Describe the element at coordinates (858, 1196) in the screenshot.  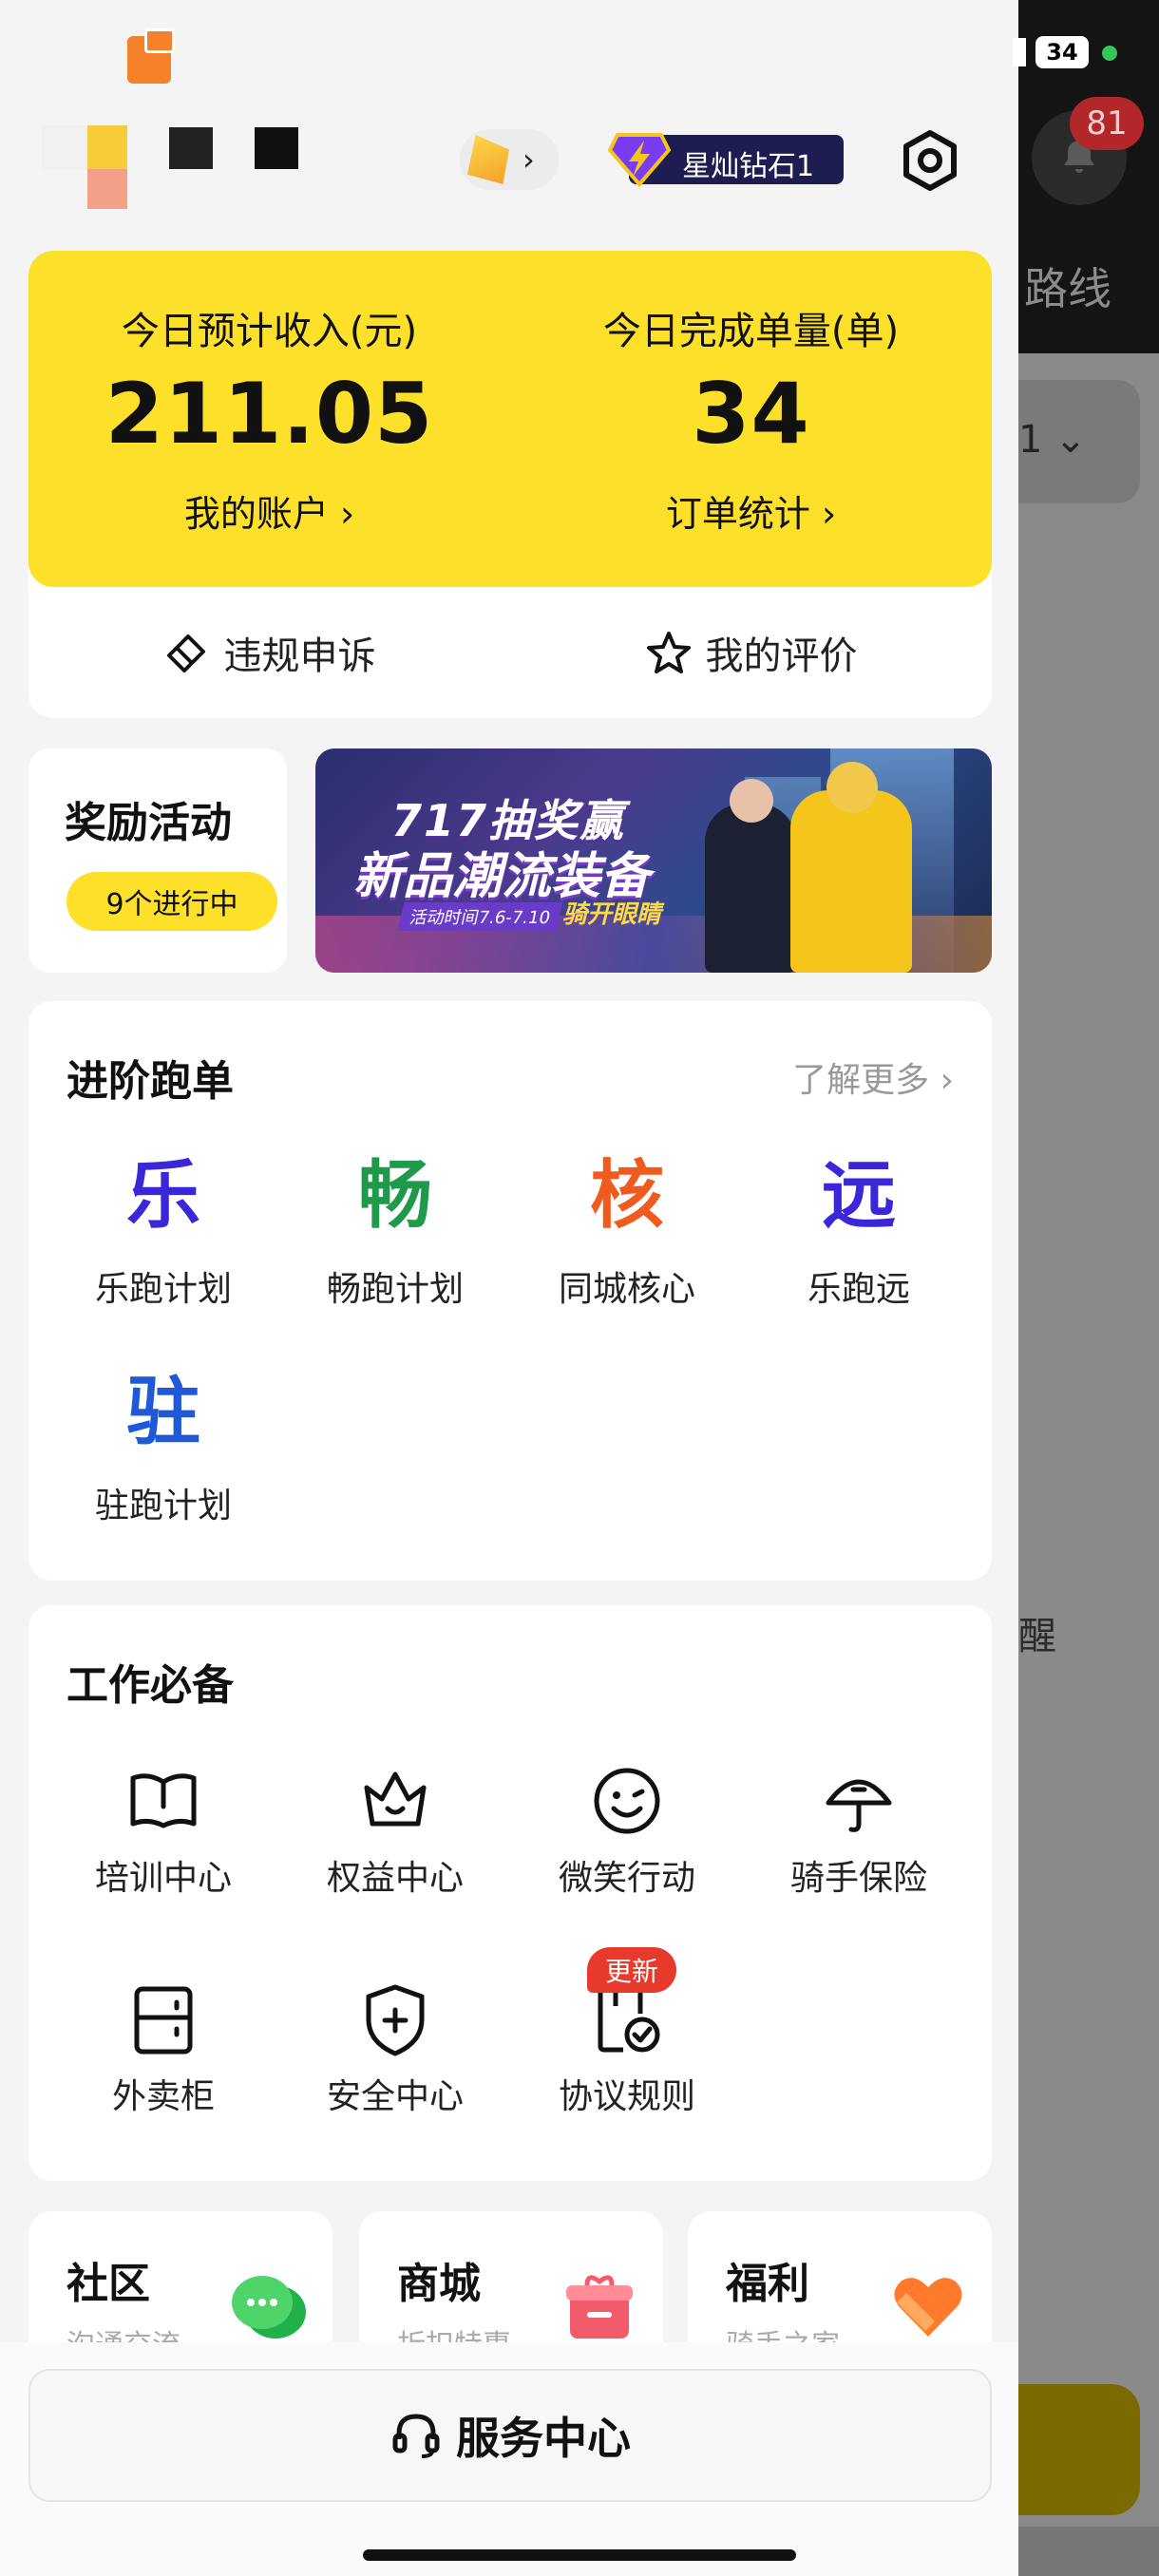
I see `plan-glyph: 远` at that location.